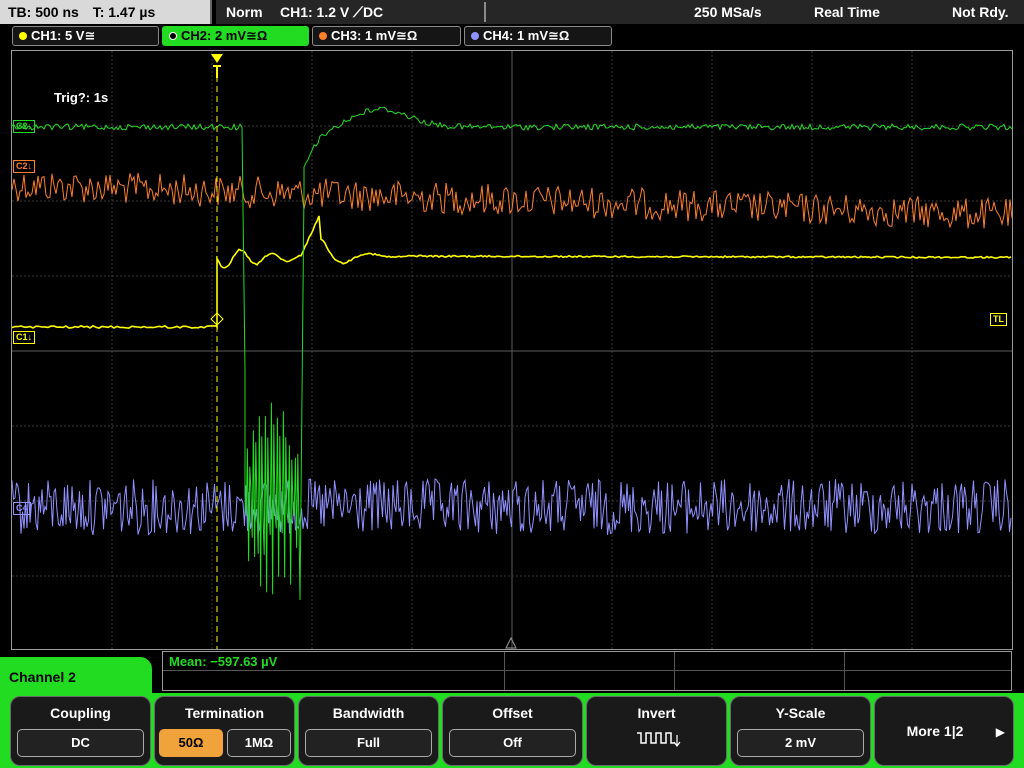  What do you see at coordinates (259, 743) in the screenshot?
I see `termination-1m-ohm: 1MΩ` at bounding box center [259, 743].